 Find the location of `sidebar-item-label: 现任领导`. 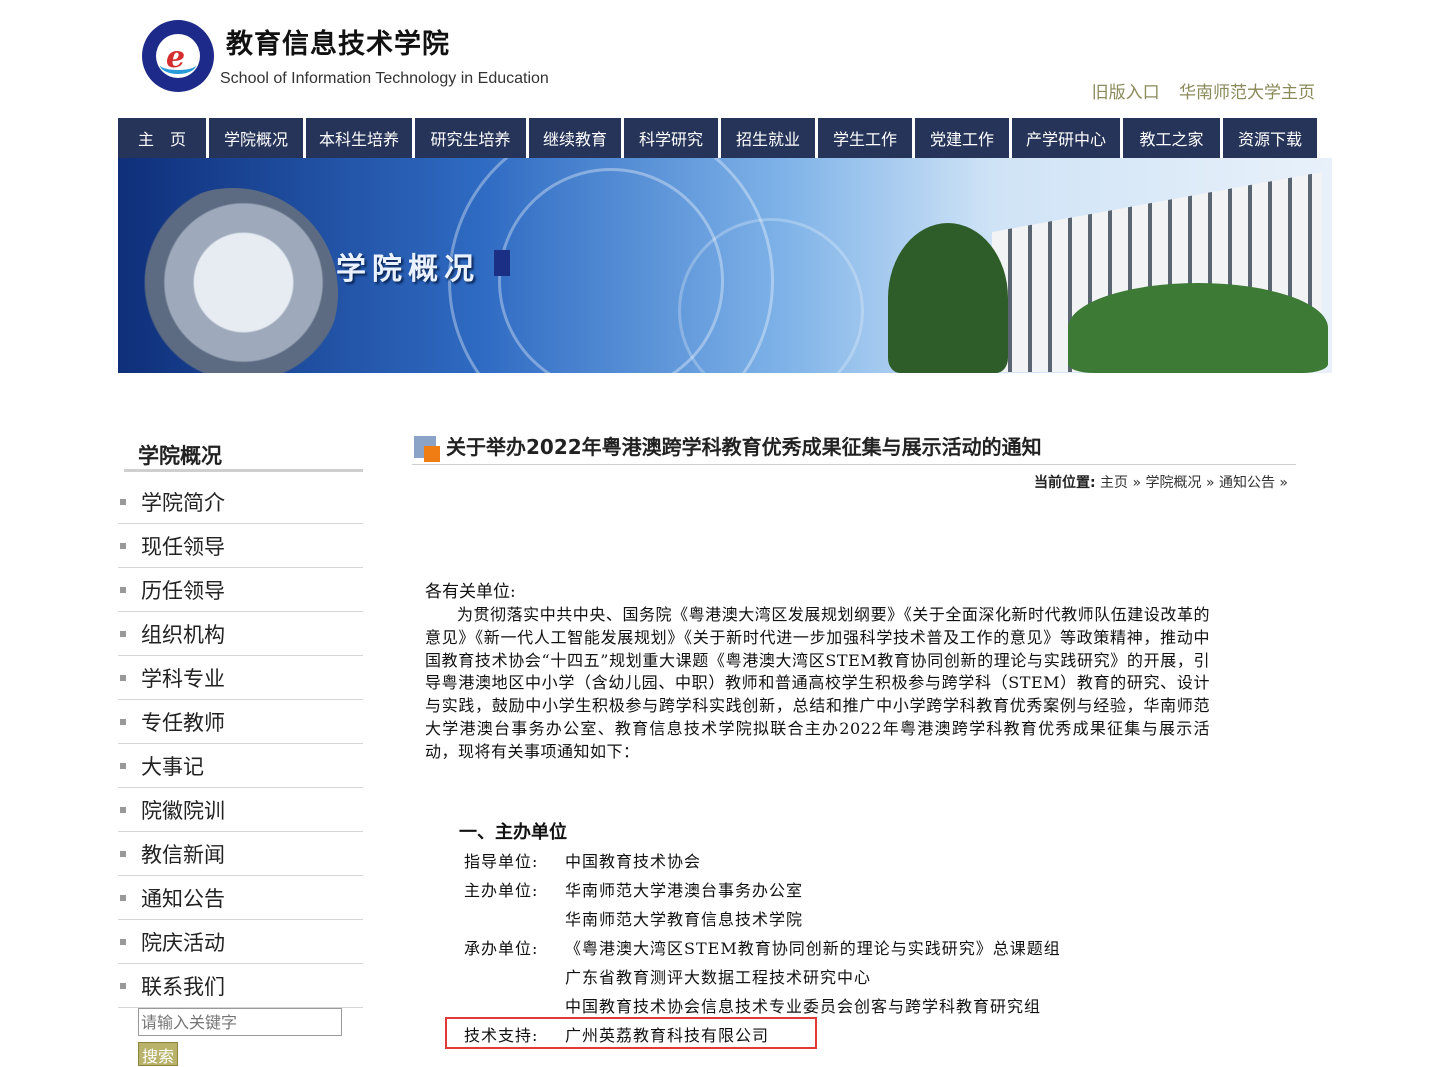

sidebar-item-label: 现任领导 is located at coordinates (183, 546).